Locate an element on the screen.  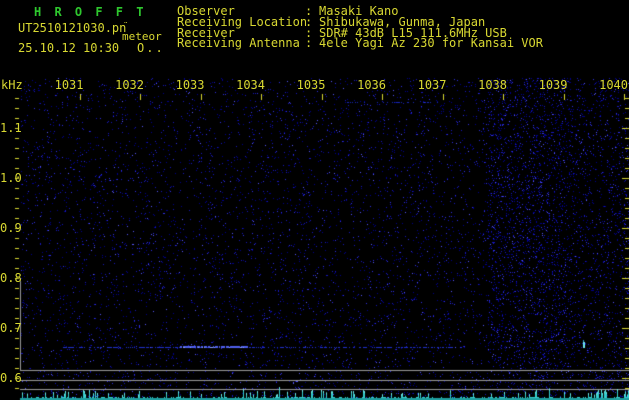
freq-tick-label-0.7: 0.7 is located at coordinates (11, 328).